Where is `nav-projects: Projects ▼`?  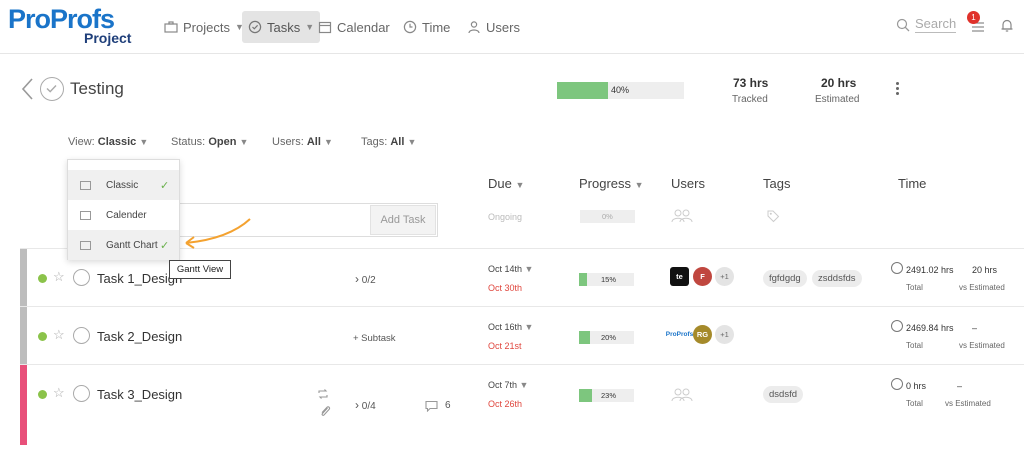 nav-projects: Projects ▼ is located at coordinates (204, 27).